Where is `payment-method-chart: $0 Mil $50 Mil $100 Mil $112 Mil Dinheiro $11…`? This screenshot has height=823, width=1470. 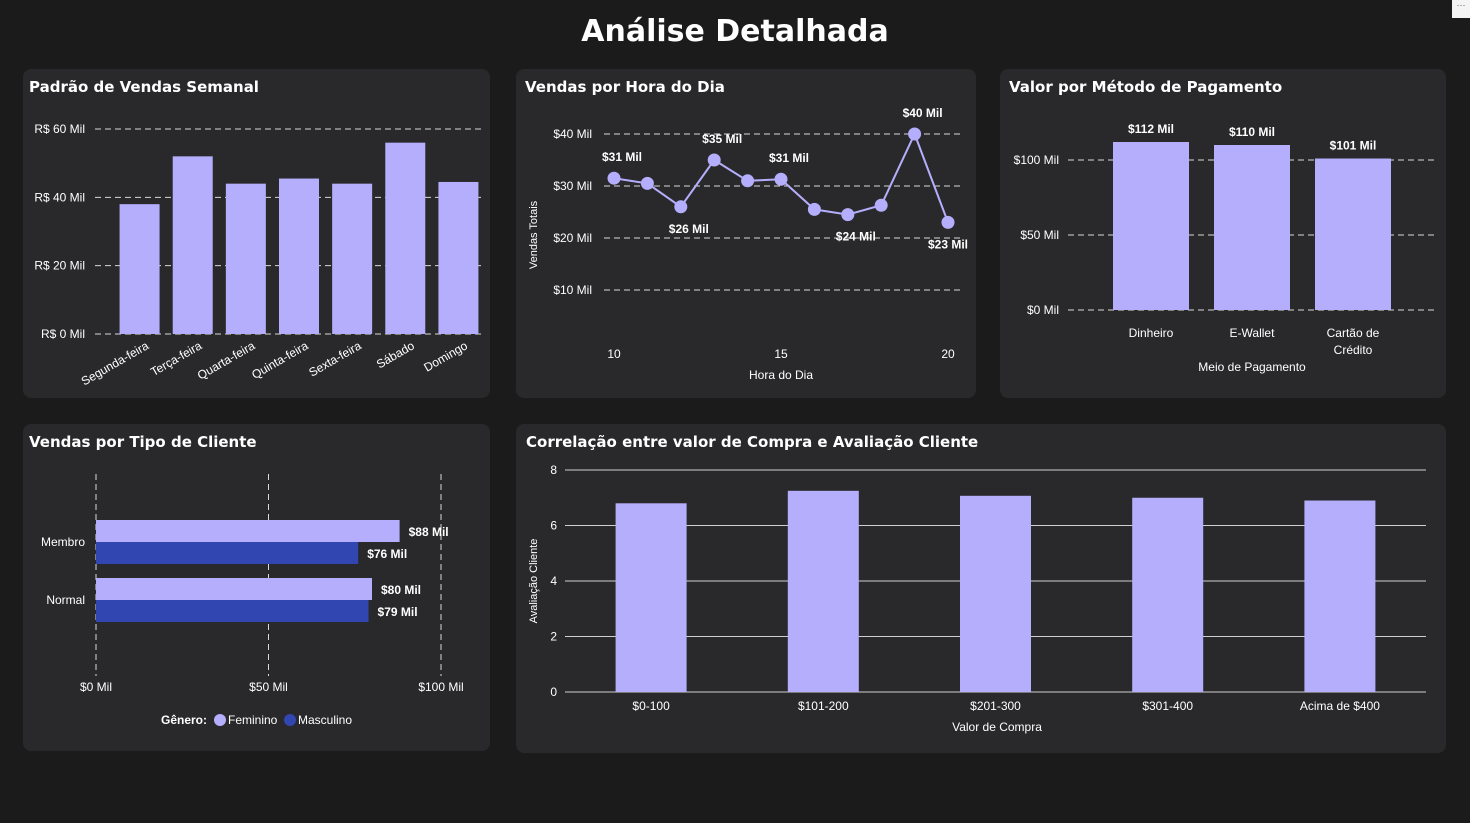
payment-method-chart: $0 Mil $50 Mil $100 Mil $112 Mil Dinheiro $11… is located at coordinates (1226, 248).